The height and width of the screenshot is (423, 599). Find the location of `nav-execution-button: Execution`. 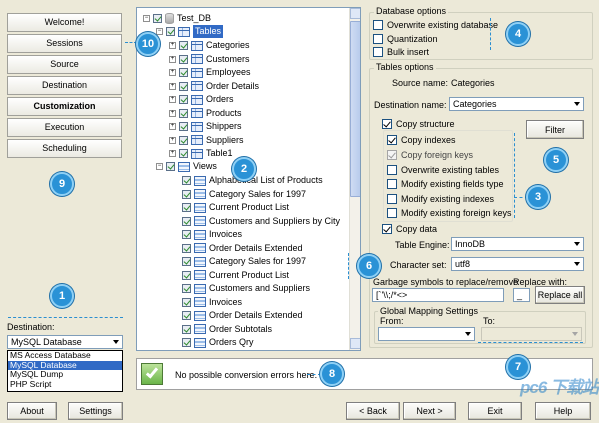

nav-execution-button: Execution is located at coordinates (64, 127).